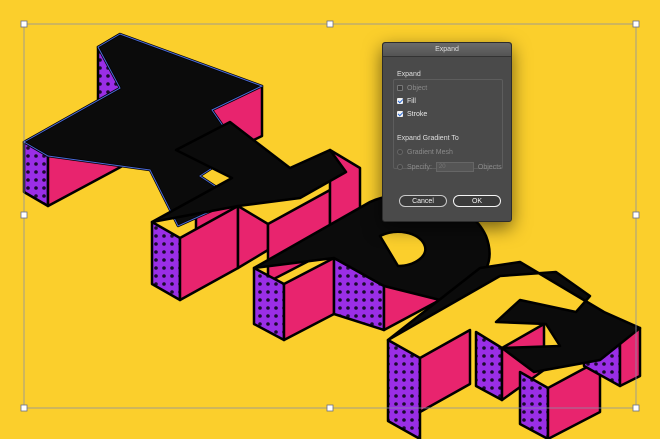 This screenshot has height=439, width=660. I want to click on gradient-section-label: Expand Gradient To, so click(428, 138).